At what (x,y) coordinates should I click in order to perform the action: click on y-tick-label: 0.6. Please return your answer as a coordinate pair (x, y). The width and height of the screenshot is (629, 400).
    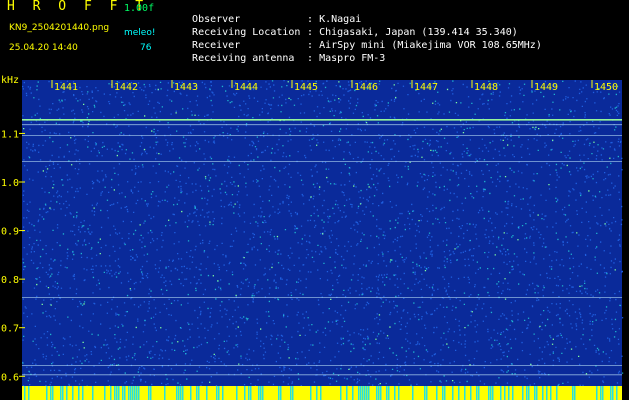
    Looking at the image, I should click on (10, 377).